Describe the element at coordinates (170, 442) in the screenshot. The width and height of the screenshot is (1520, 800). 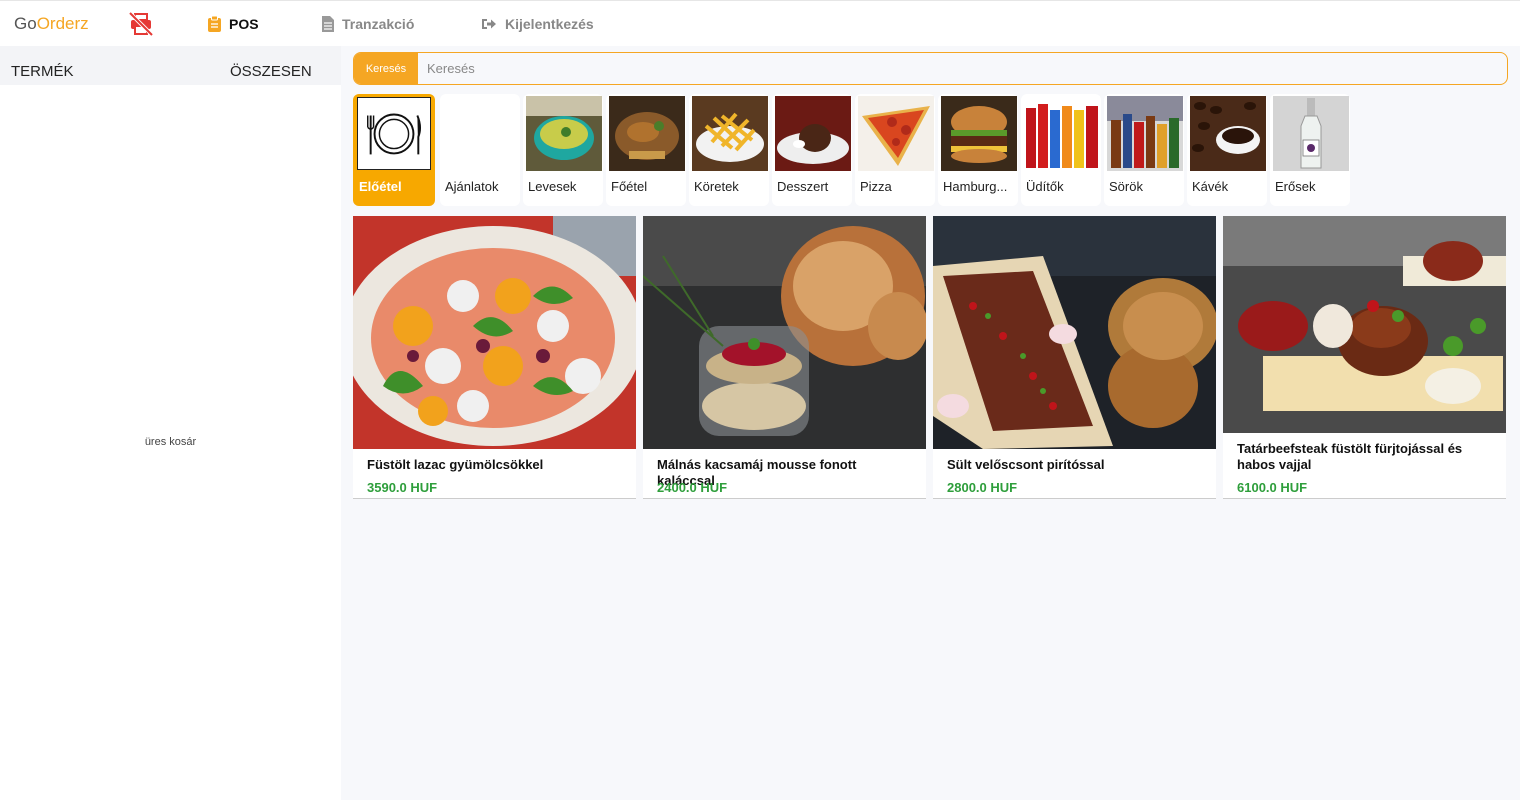
I see `empty-cart-message: üres kosár` at that location.